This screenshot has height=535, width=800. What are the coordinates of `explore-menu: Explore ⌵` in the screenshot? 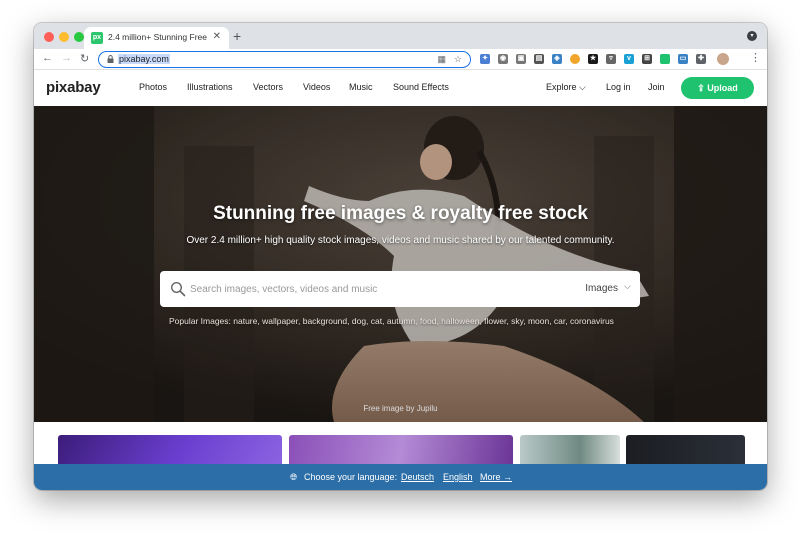 It's located at (566, 87).